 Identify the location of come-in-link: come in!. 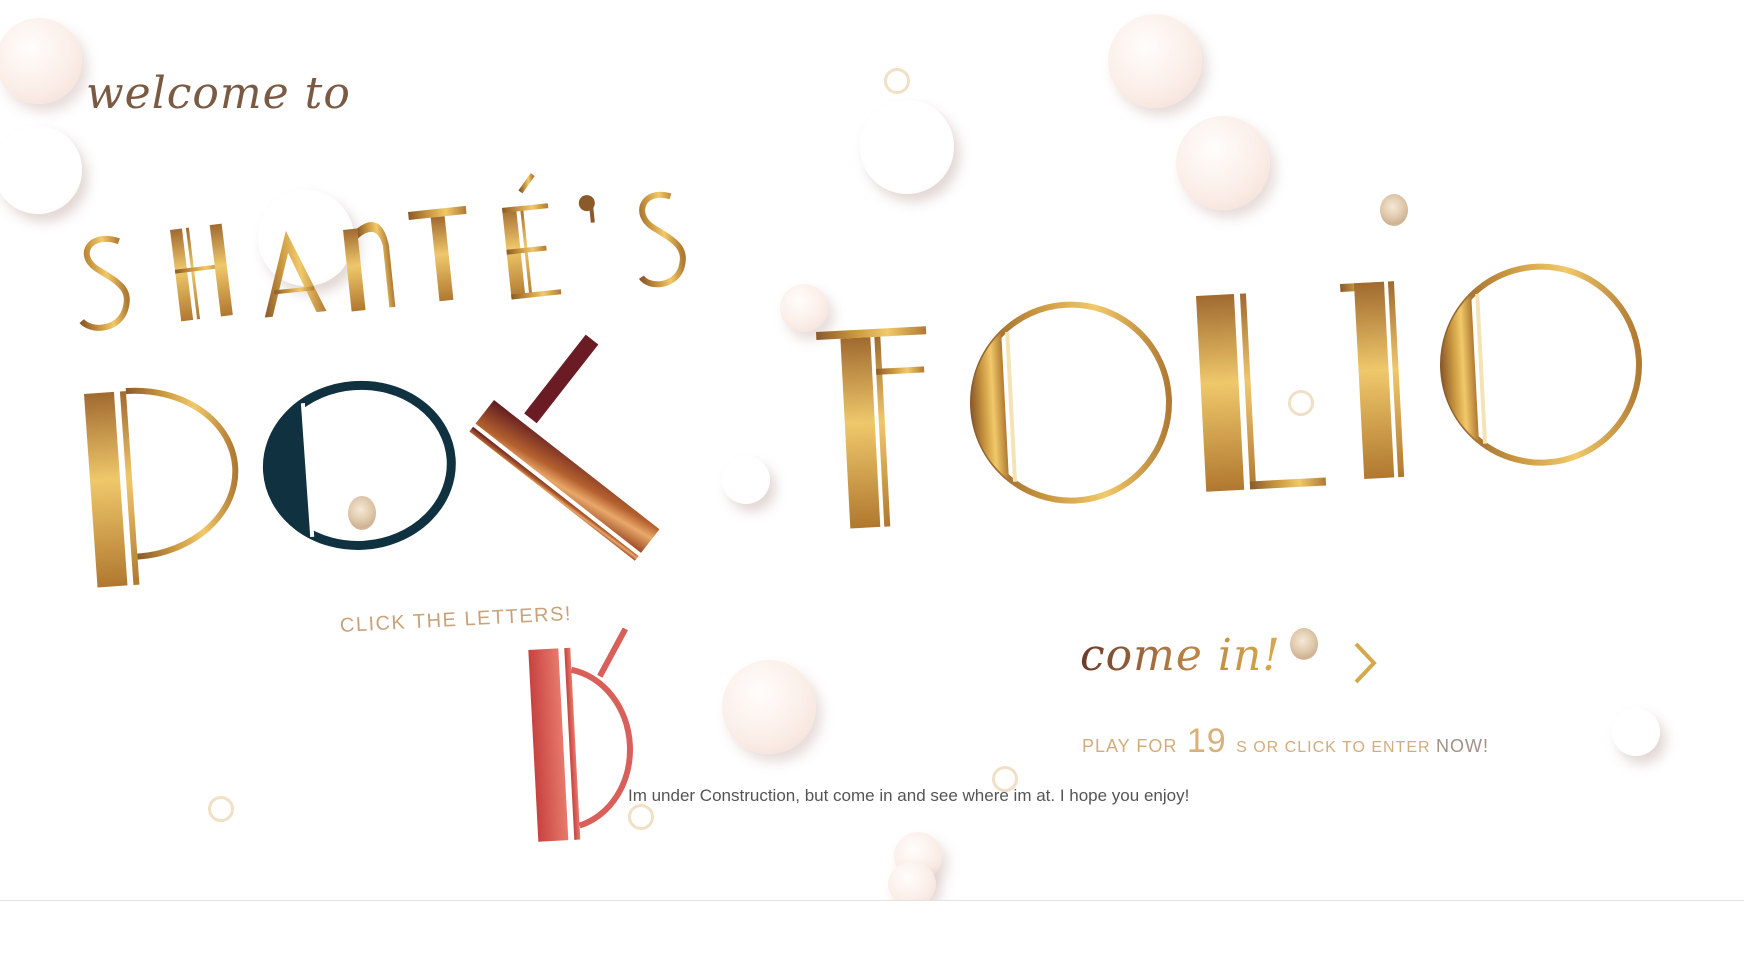
(1180, 655).